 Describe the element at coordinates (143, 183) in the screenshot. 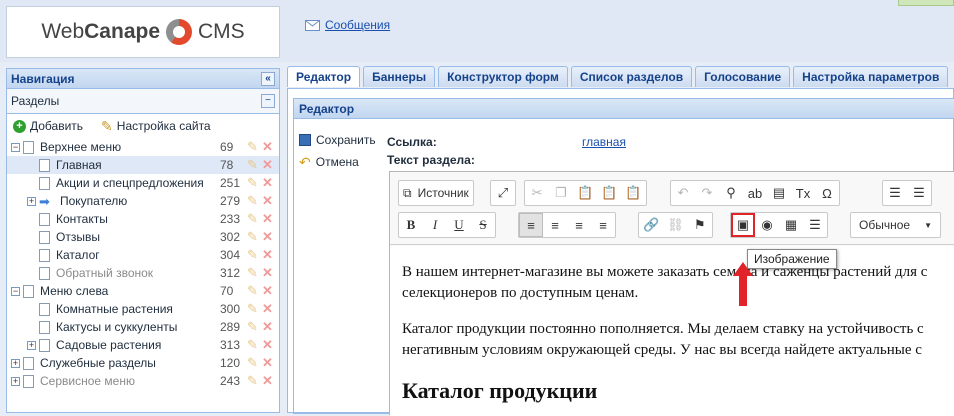

I see `tree-row: Акции и спецпредложения 251 ✎ ✕` at that location.